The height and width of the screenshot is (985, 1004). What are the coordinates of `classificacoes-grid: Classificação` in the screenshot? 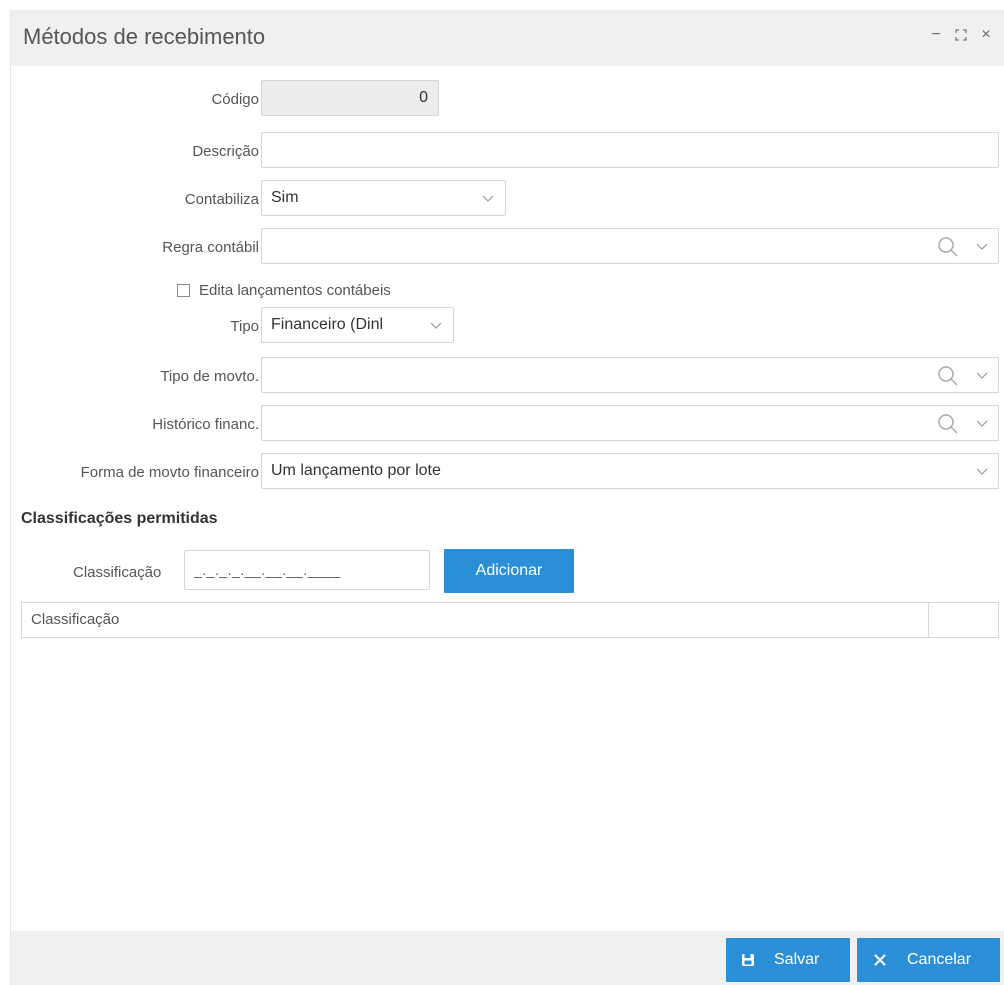 It's located at (510, 620).